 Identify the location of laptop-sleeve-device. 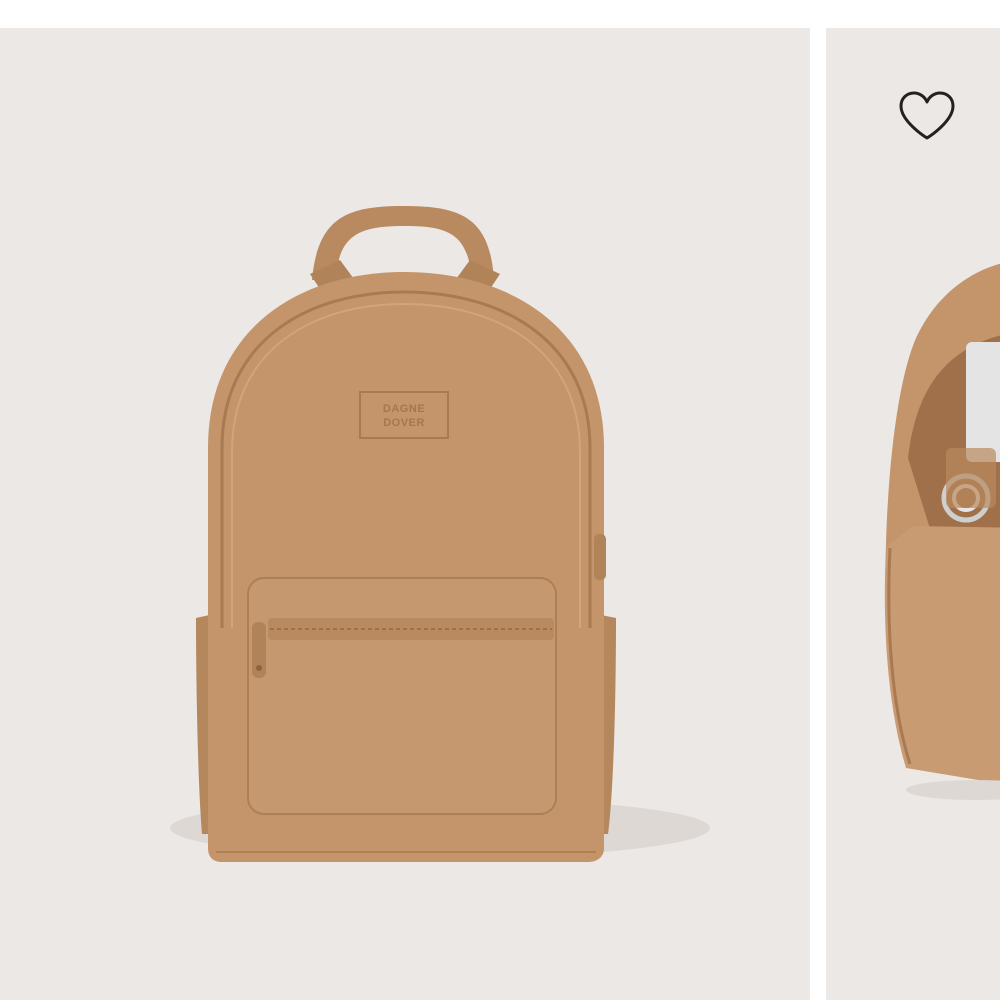
(983, 402).